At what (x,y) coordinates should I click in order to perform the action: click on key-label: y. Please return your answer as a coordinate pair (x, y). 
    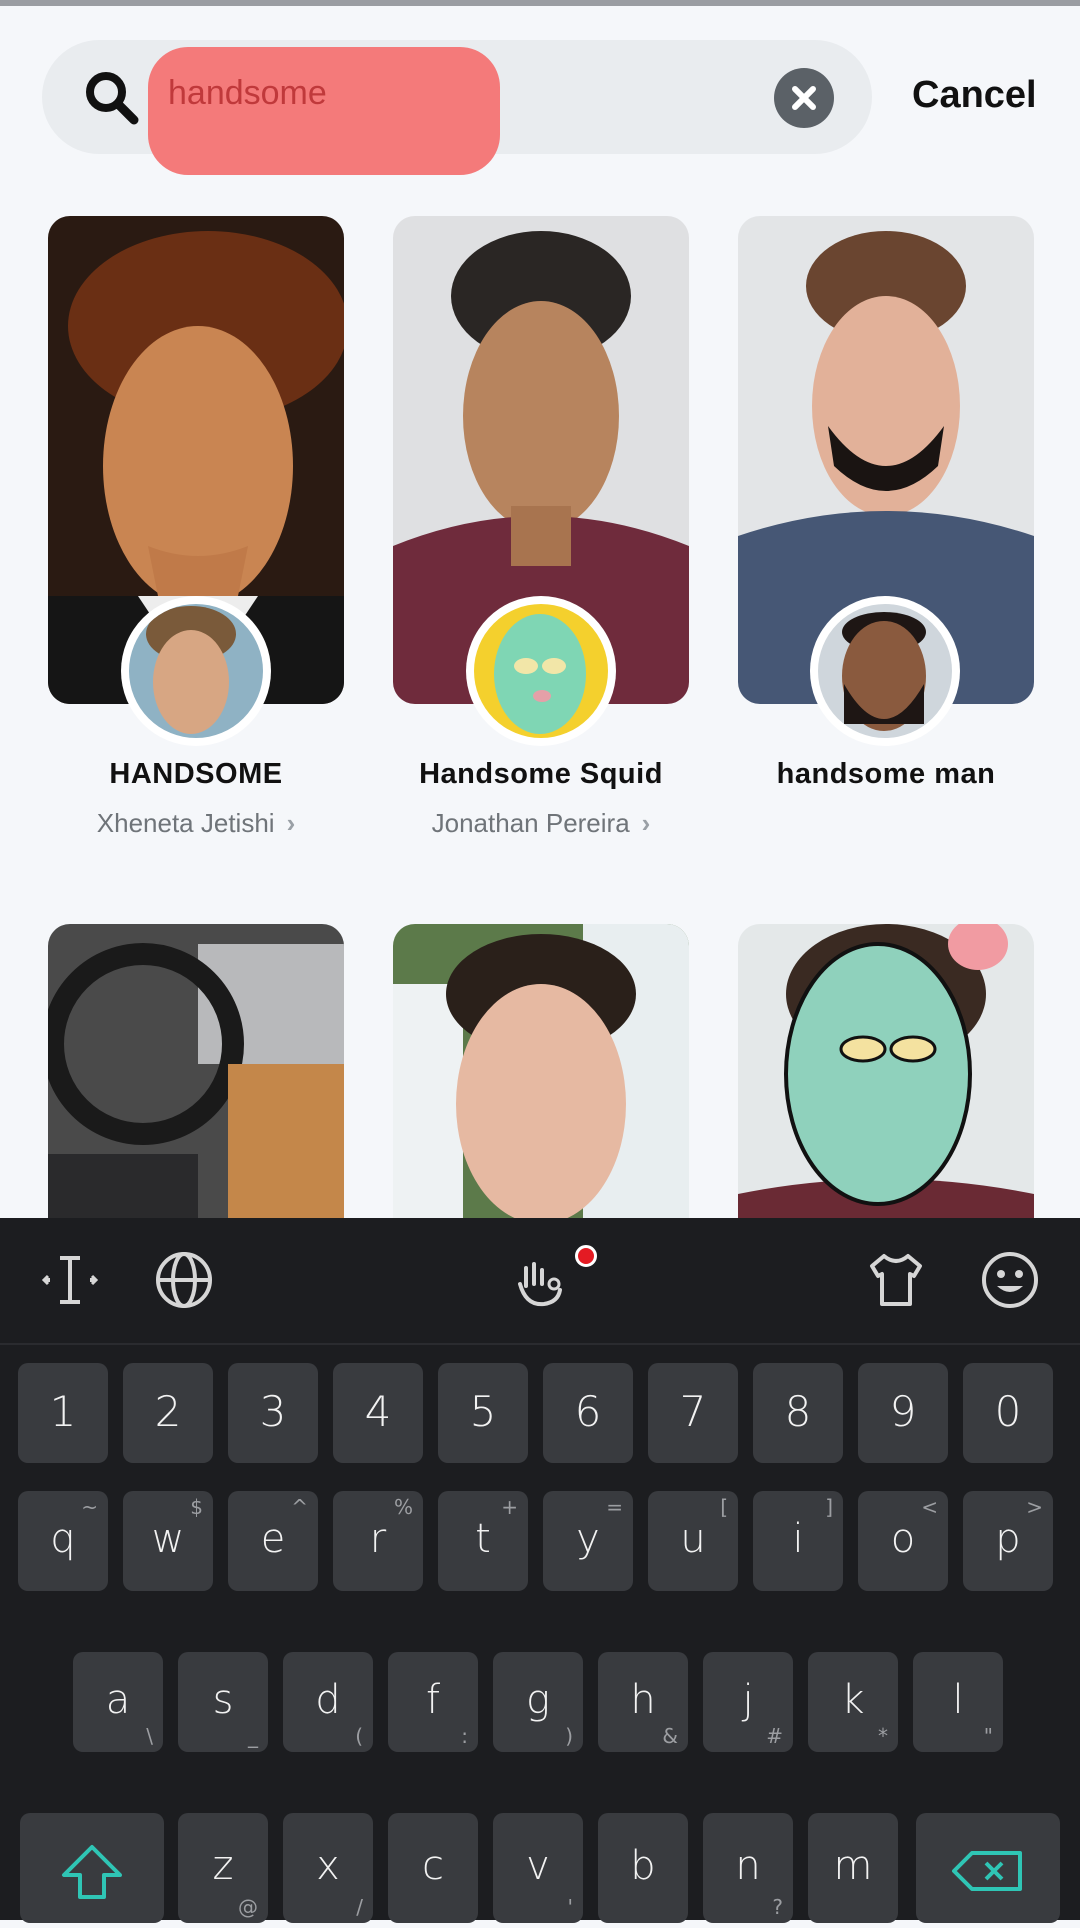
    Looking at the image, I should click on (588, 1539).